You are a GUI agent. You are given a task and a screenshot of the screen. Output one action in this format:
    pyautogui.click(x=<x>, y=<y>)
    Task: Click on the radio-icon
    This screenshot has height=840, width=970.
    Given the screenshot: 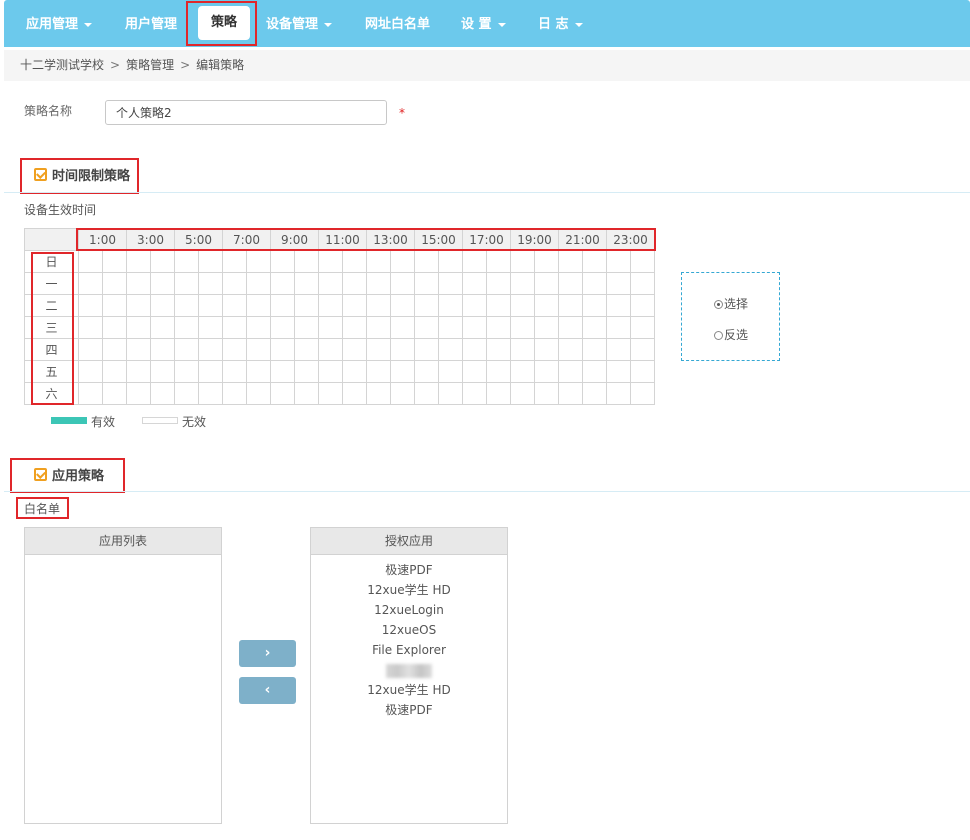 What is the action you would take?
    pyautogui.click(x=718, y=304)
    